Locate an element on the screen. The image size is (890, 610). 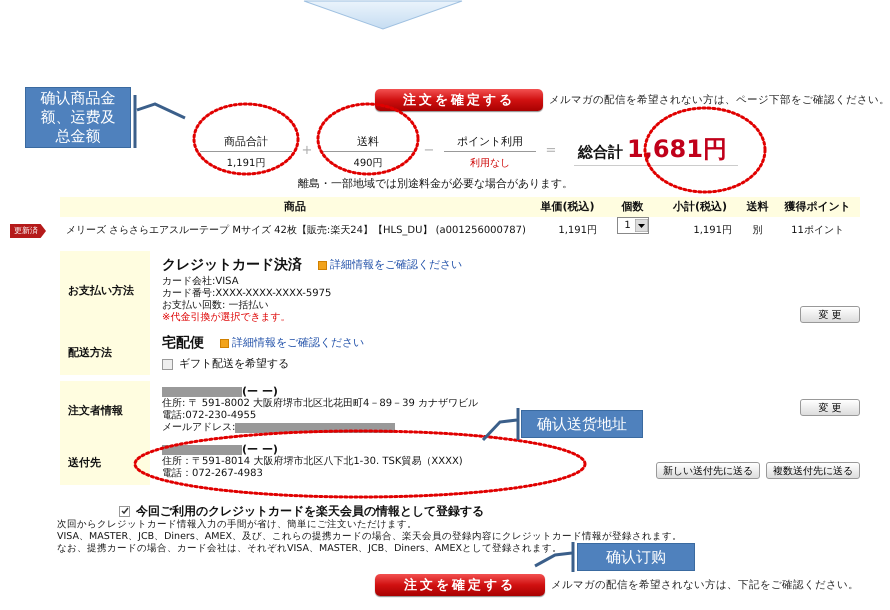
info-line: 電話：072-267-4983 is located at coordinates (212, 474).